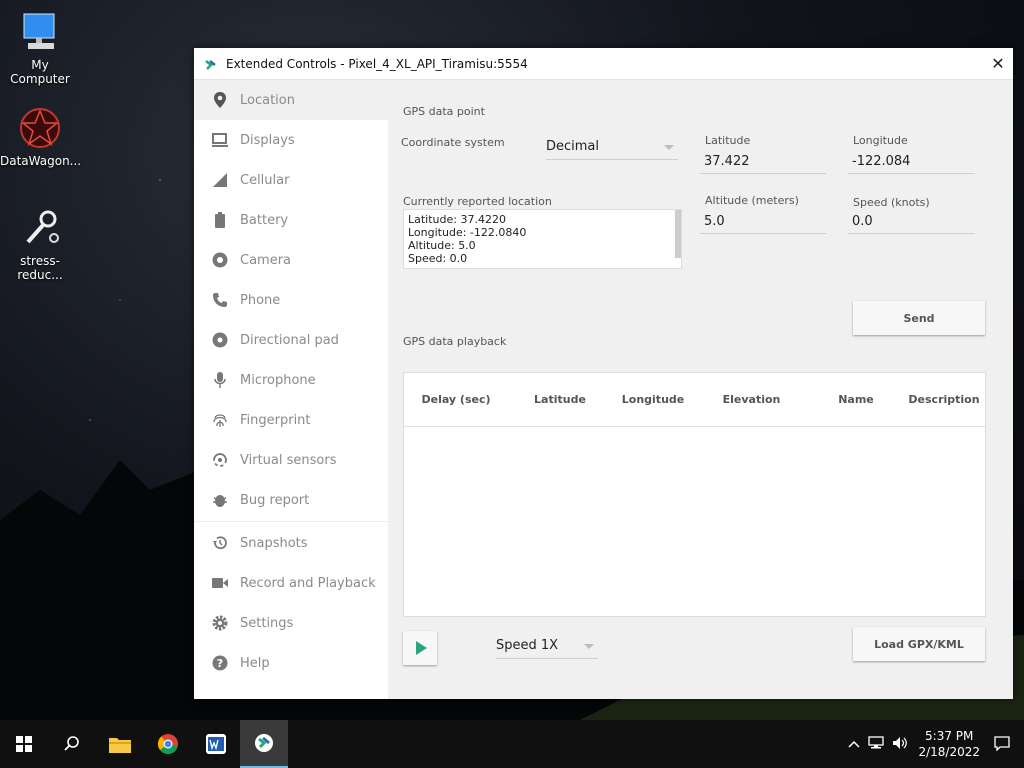 Image resolution: width=1024 pixels, height=768 pixels. What do you see at coordinates (420, 648) in the screenshot?
I see `play-button` at bounding box center [420, 648].